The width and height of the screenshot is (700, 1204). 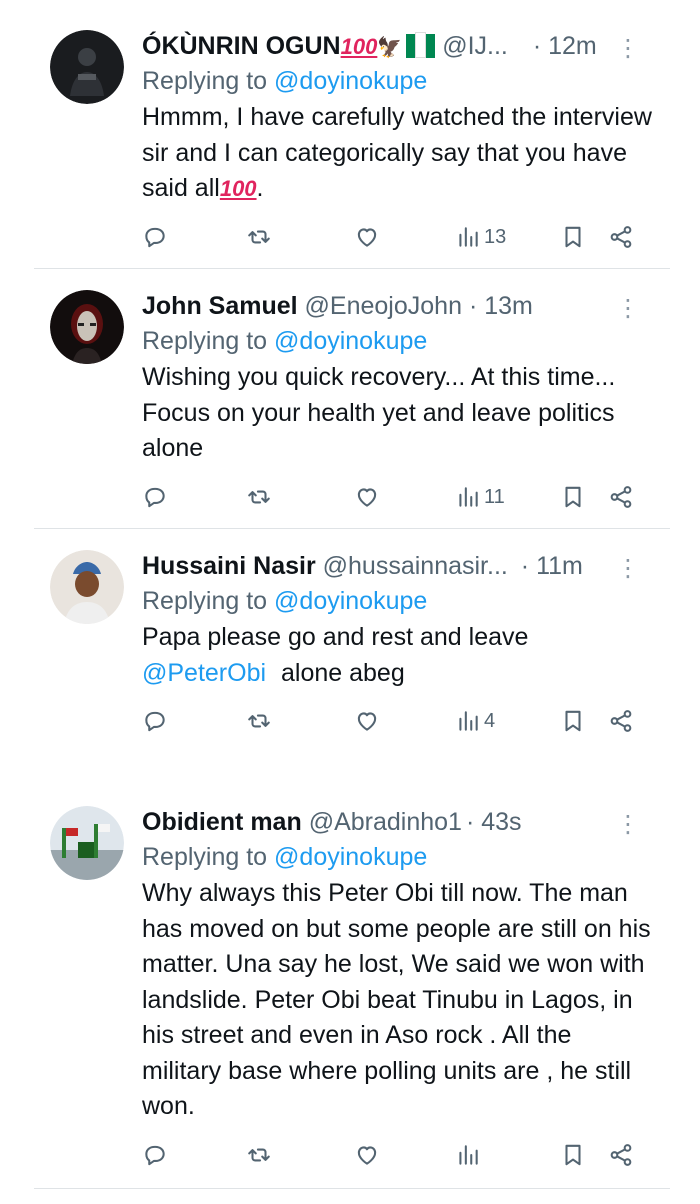 What do you see at coordinates (383, 306) in the screenshot?
I see `author-handle: @EneojoJohn` at bounding box center [383, 306].